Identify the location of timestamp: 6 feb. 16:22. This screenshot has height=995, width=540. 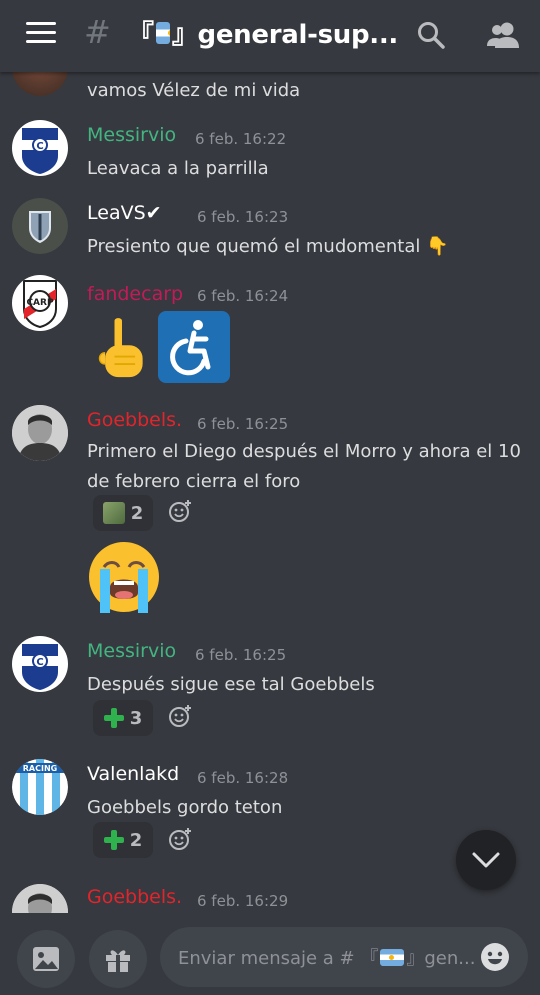
(241, 139).